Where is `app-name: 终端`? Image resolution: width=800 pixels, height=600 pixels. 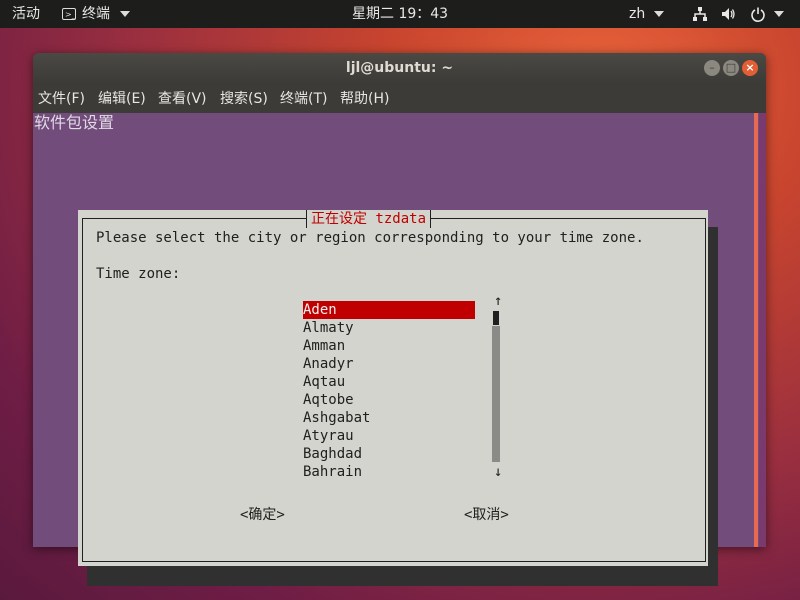
app-name: 终端 is located at coordinates (96, 14).